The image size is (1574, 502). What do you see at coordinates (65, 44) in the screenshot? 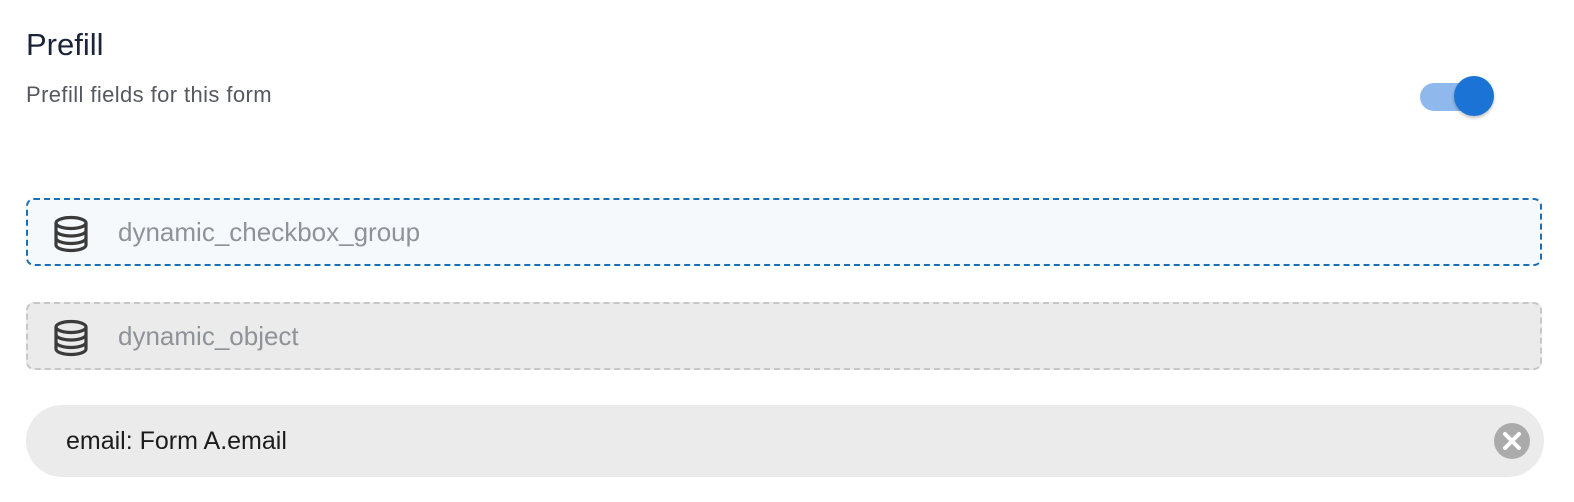
I see `section-title: Prefill` at bounding box center [65, 44].